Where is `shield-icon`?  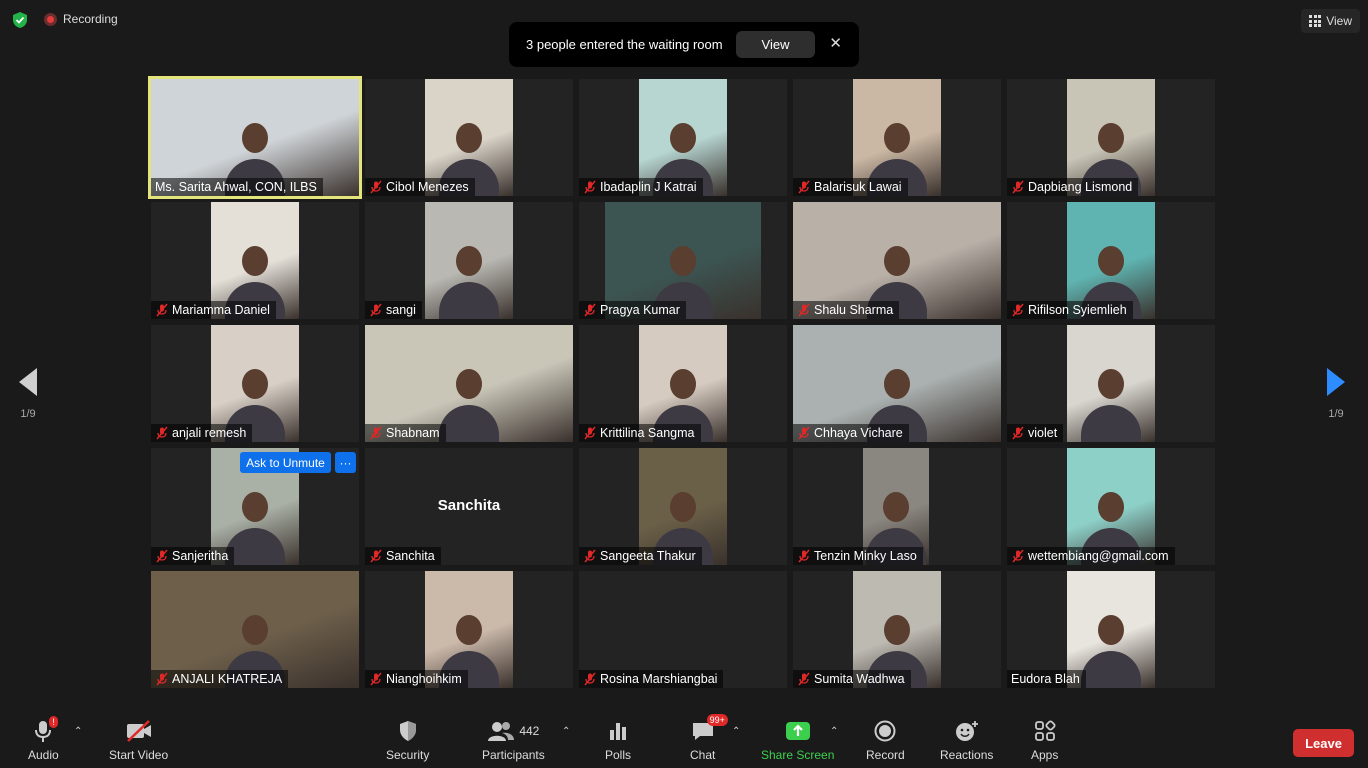 shield-icon is located at coordinates (408, 731).